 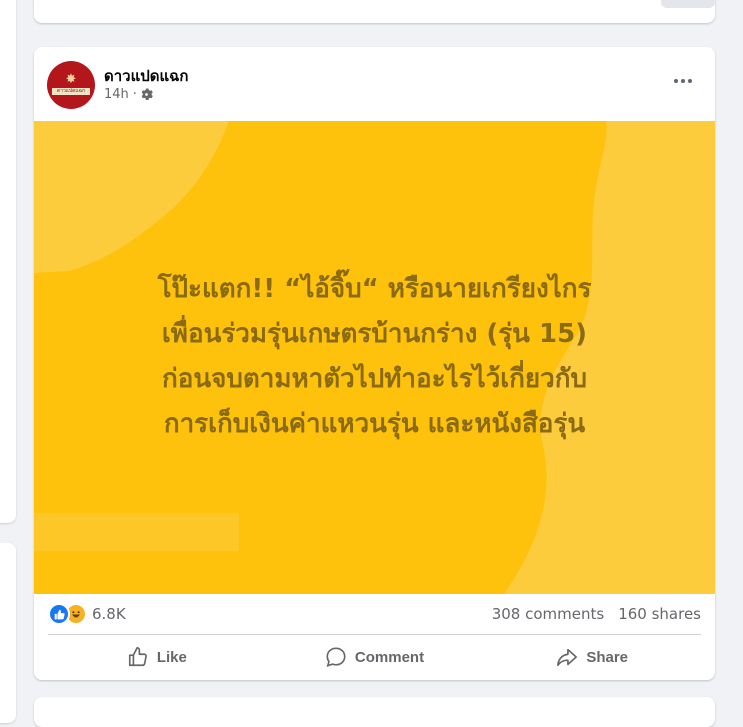 I want to click on share-label: Share, so click(x=607, y=657).